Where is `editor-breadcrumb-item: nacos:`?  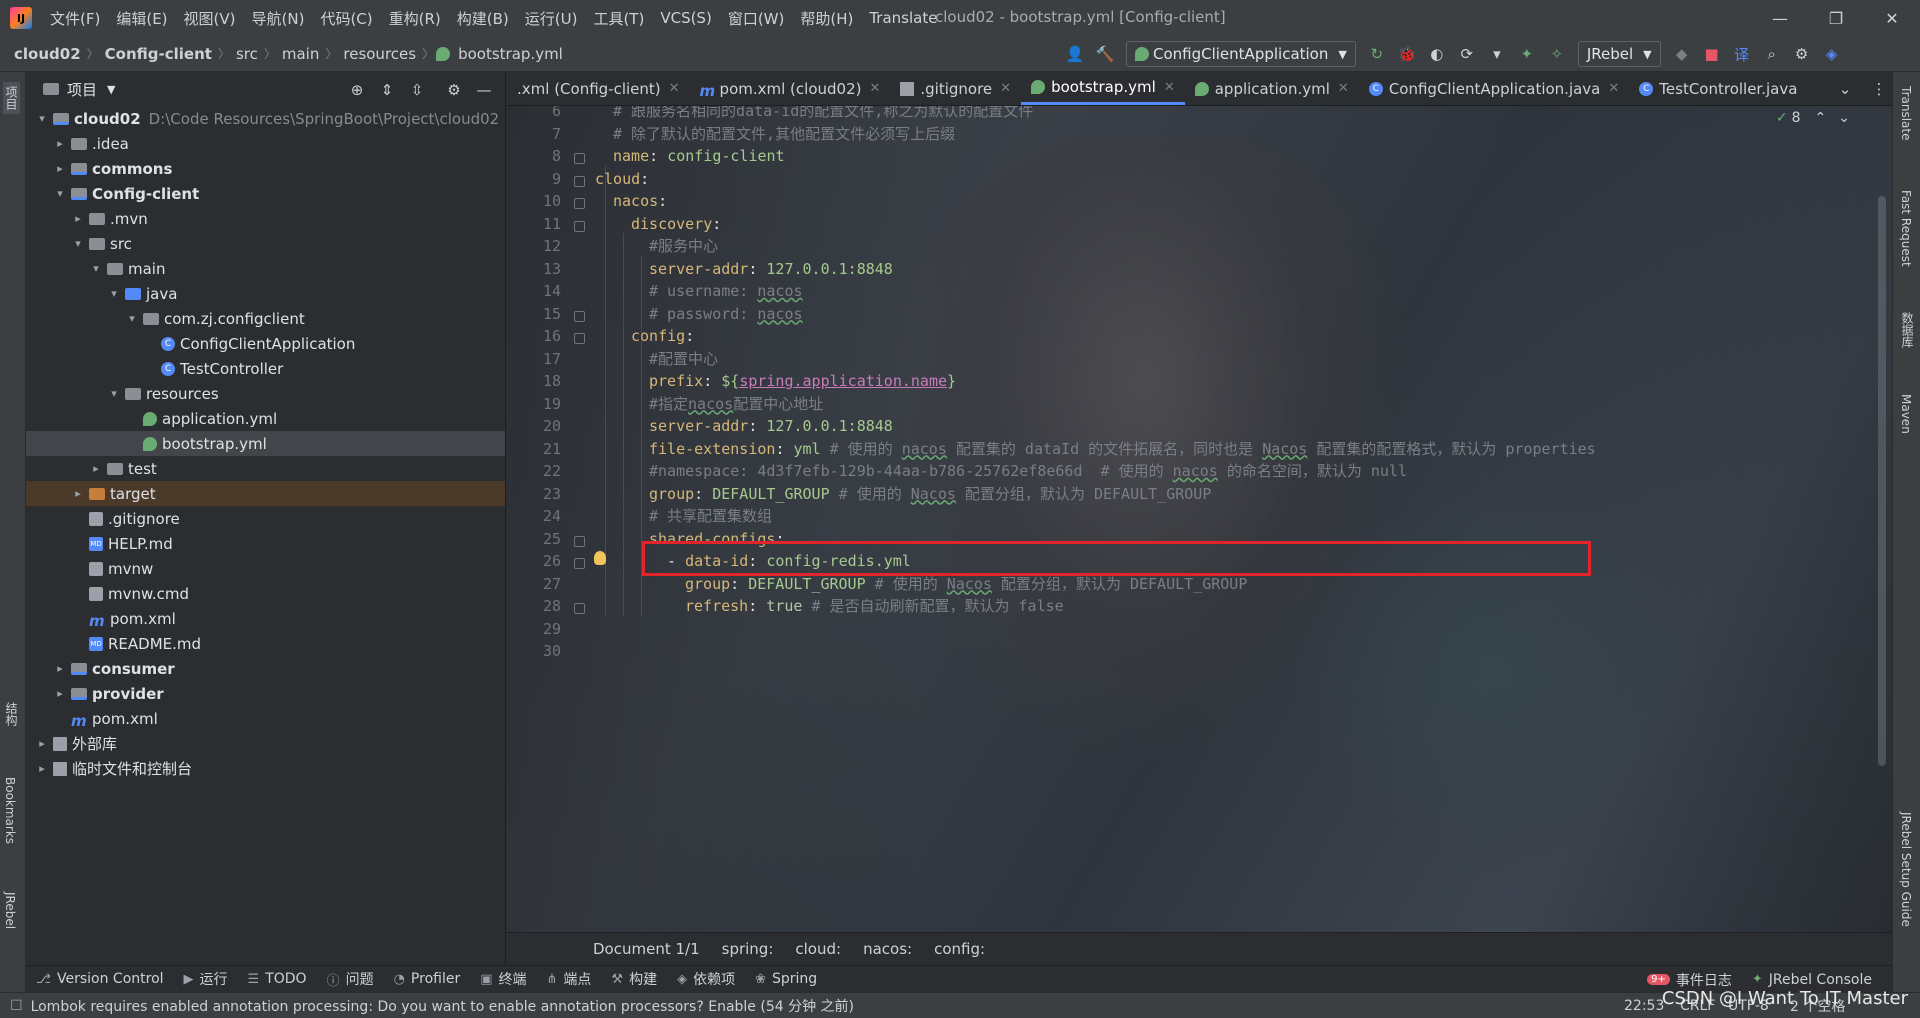
editor-breadcrumb-item: nacos: is located at coordinates (887, 949).